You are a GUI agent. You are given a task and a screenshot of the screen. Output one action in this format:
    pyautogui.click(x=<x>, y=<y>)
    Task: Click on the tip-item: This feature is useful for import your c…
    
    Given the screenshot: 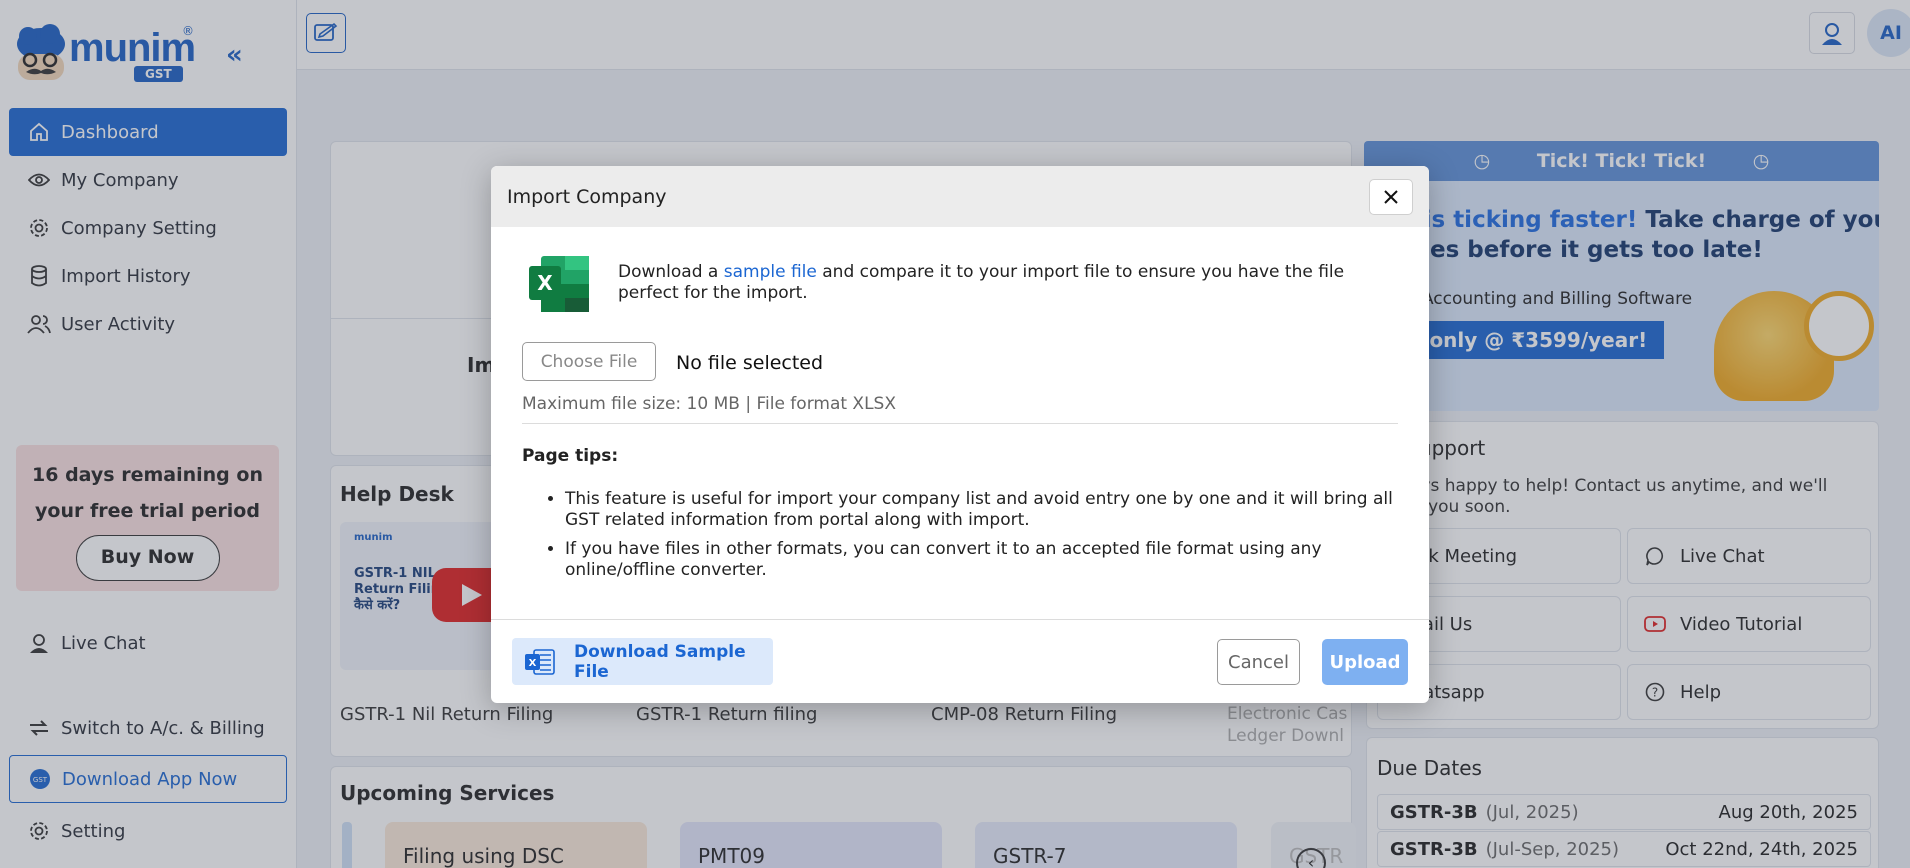 What is the action you would take?
    pyautogui.click(x=980, y=510)
    